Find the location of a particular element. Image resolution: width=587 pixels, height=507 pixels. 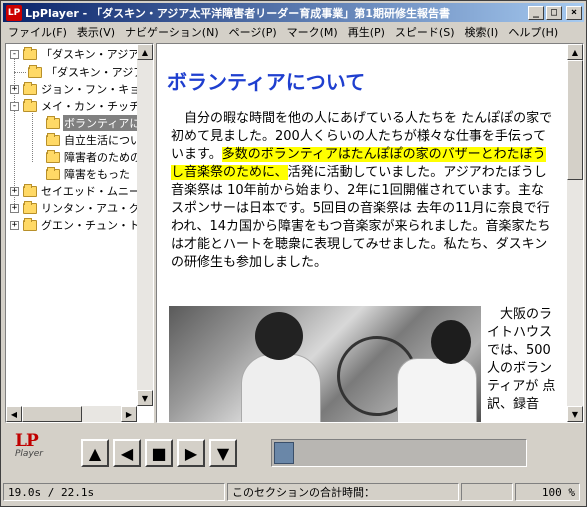

tree-item-label: セイエッド・ムニール is located at coordinates (90, 191).